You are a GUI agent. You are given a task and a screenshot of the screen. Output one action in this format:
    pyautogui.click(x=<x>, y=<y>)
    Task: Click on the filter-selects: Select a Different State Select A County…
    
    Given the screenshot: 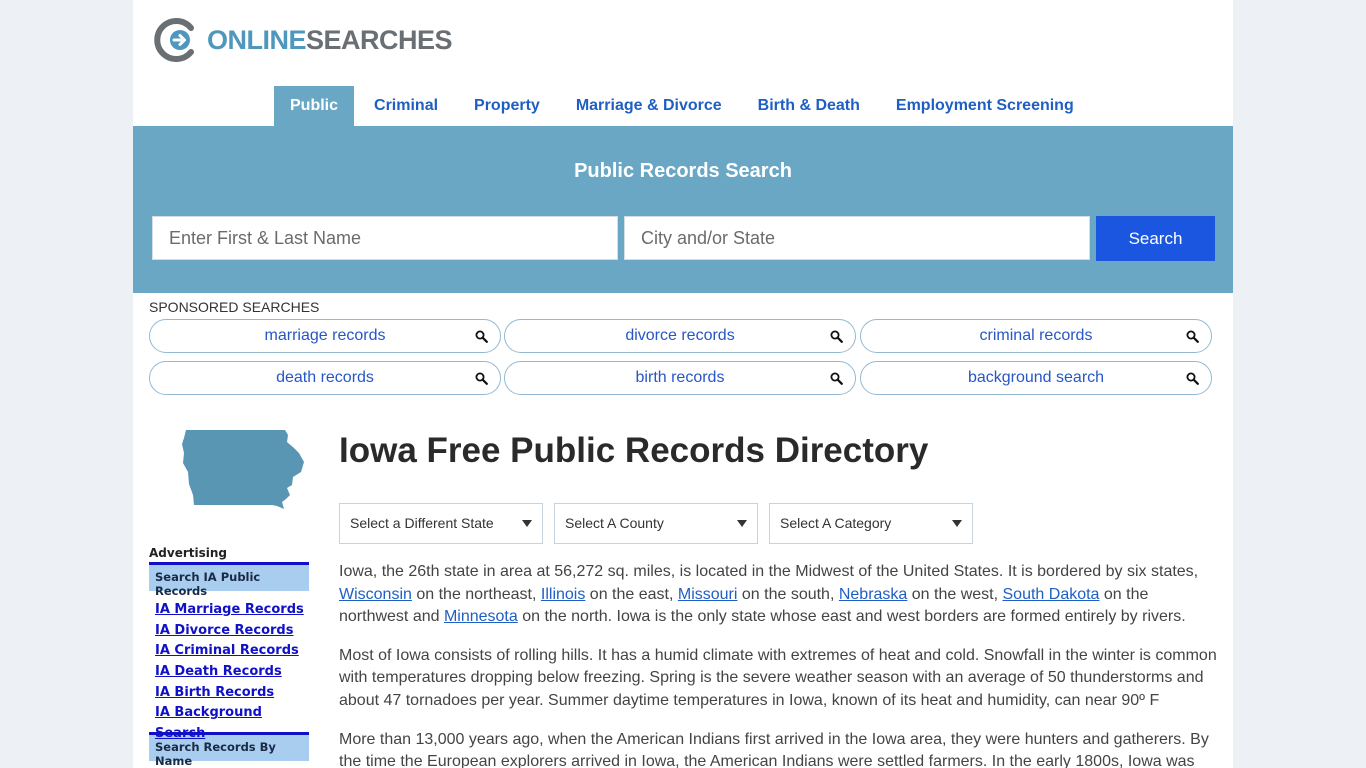 What is the action you would take?
    pyautogui.click(x=779, y=523)
    